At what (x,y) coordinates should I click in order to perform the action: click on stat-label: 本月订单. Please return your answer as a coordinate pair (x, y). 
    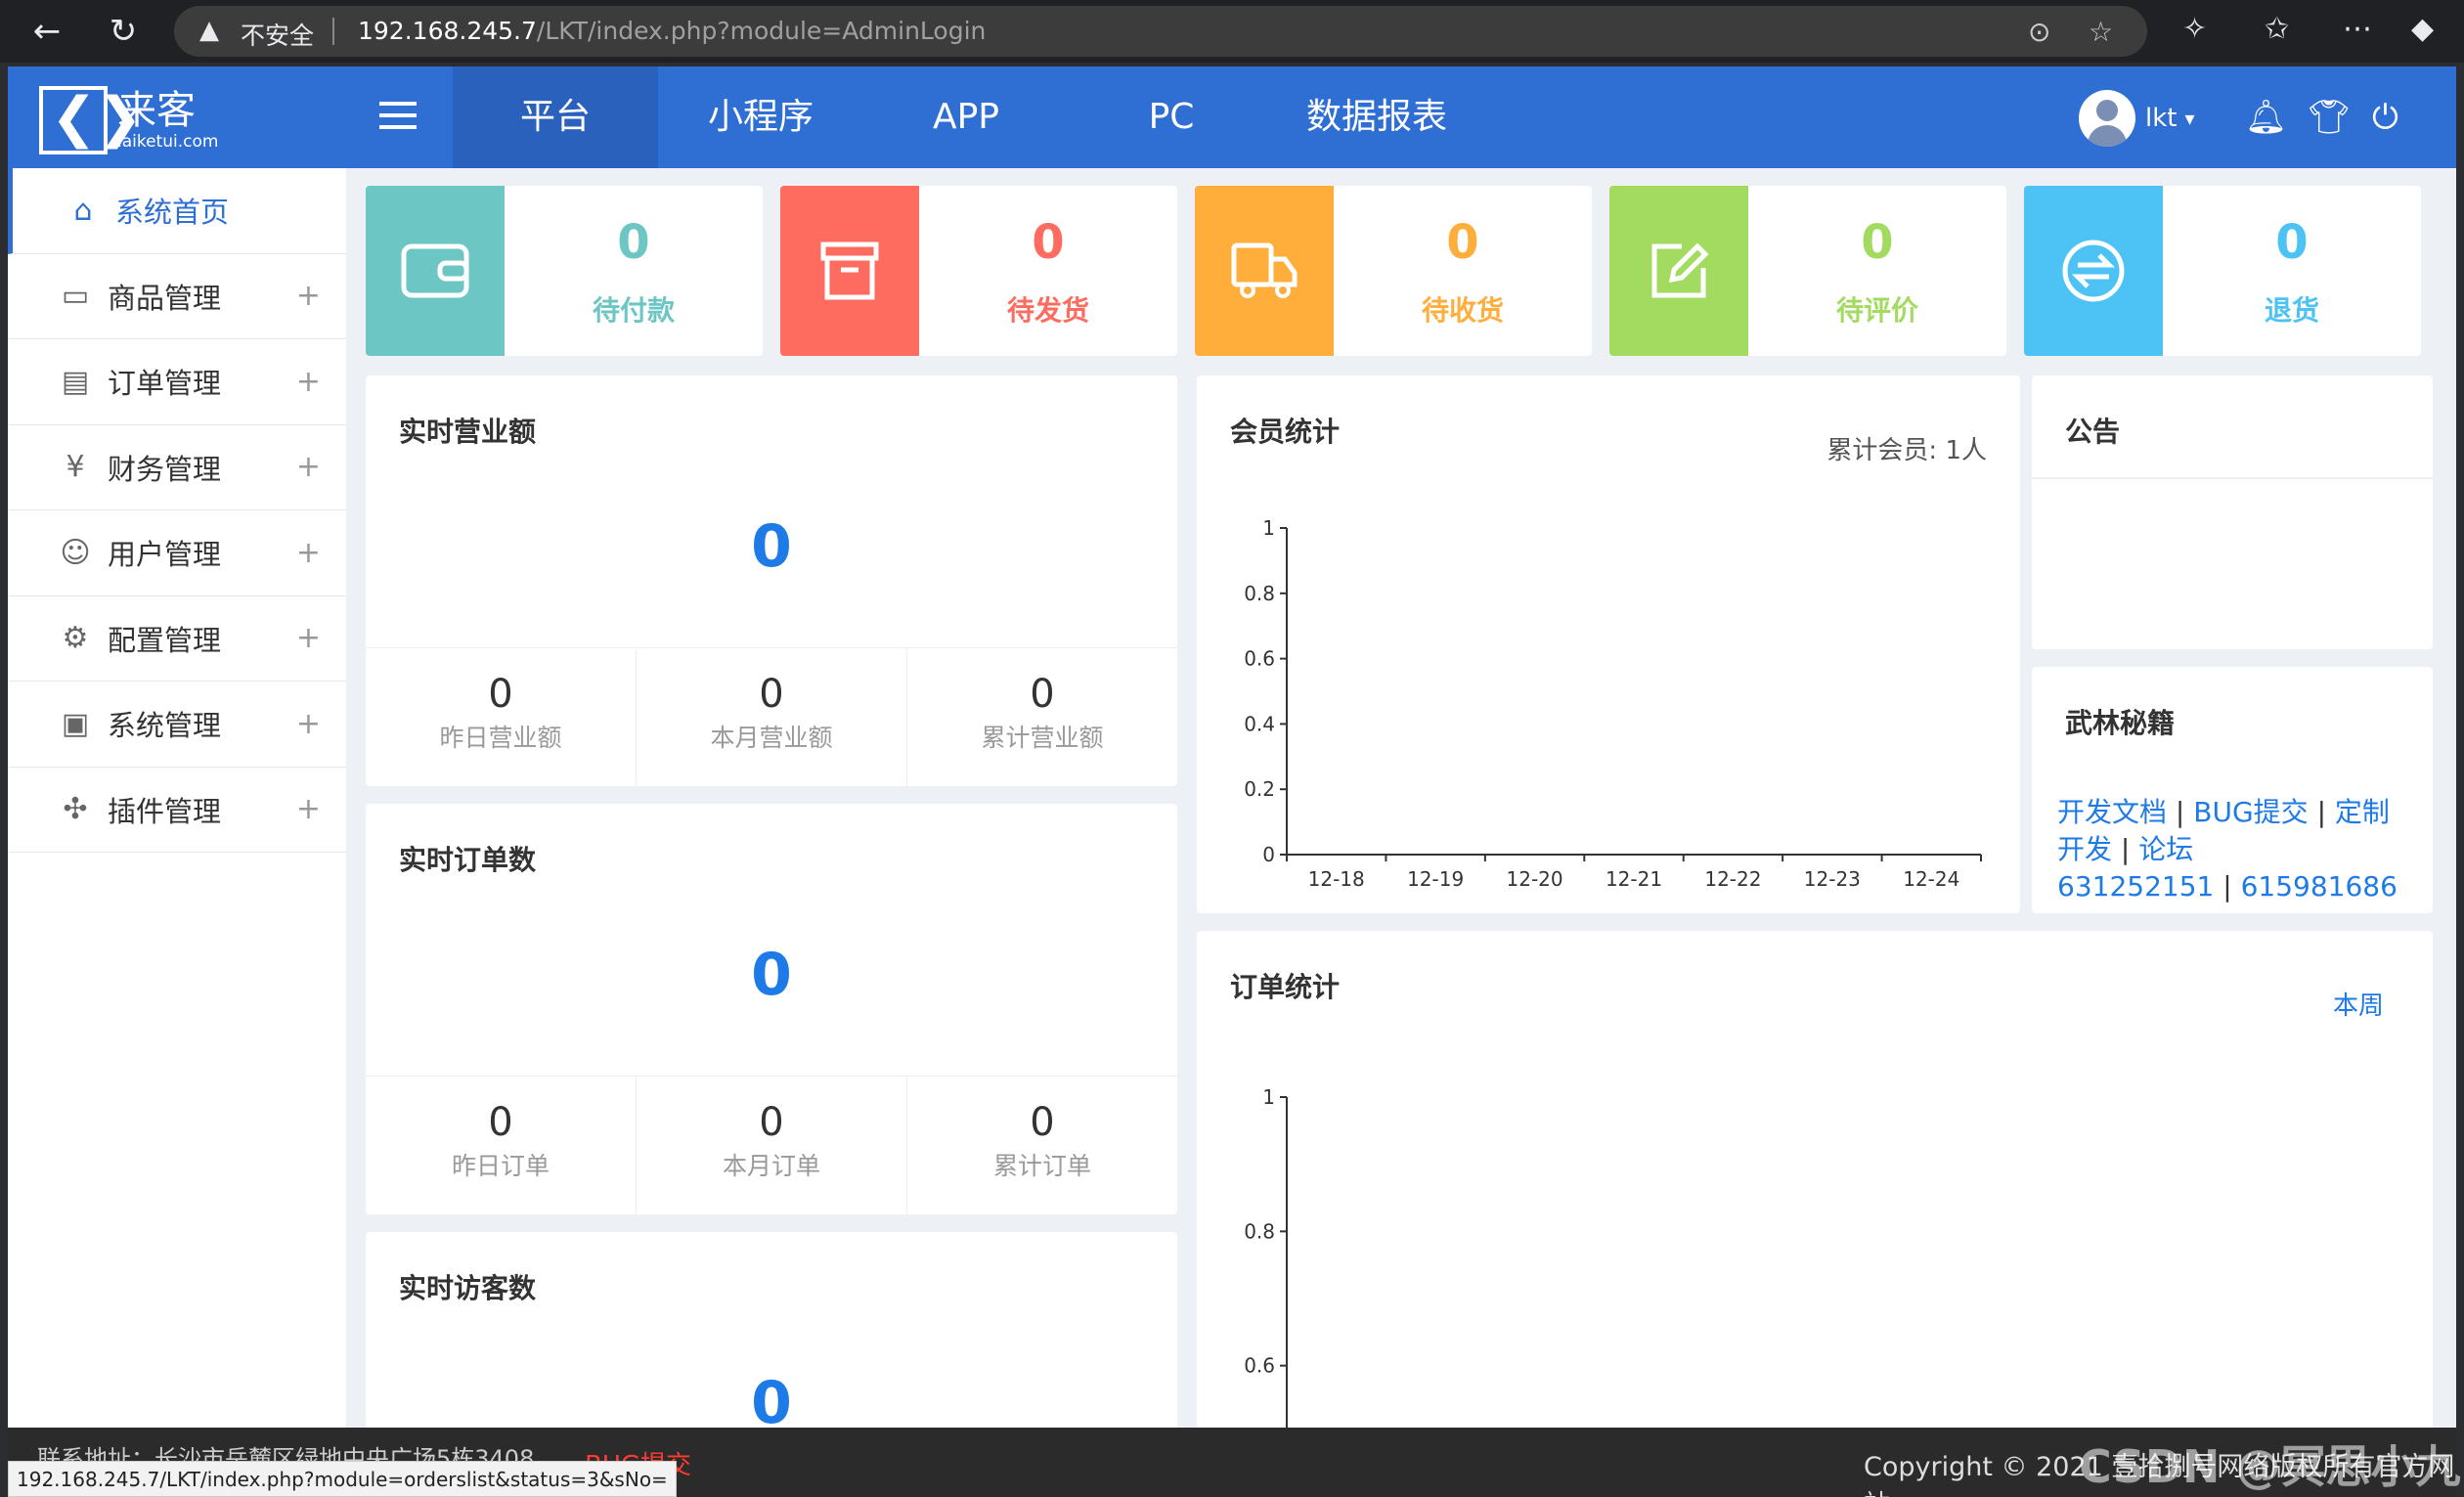
    Looking at the image, I should click on (771, 1166).